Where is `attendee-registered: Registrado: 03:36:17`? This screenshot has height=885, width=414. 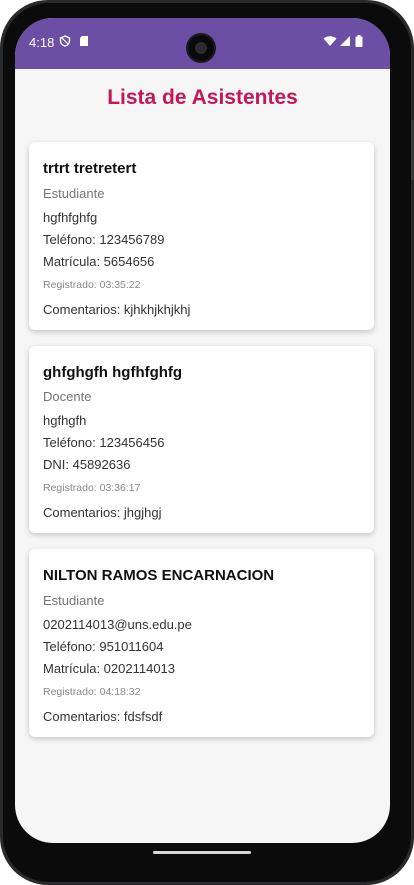
attendee-registered: Registrado: 03:36:17 is located at coordinates (92, 488).